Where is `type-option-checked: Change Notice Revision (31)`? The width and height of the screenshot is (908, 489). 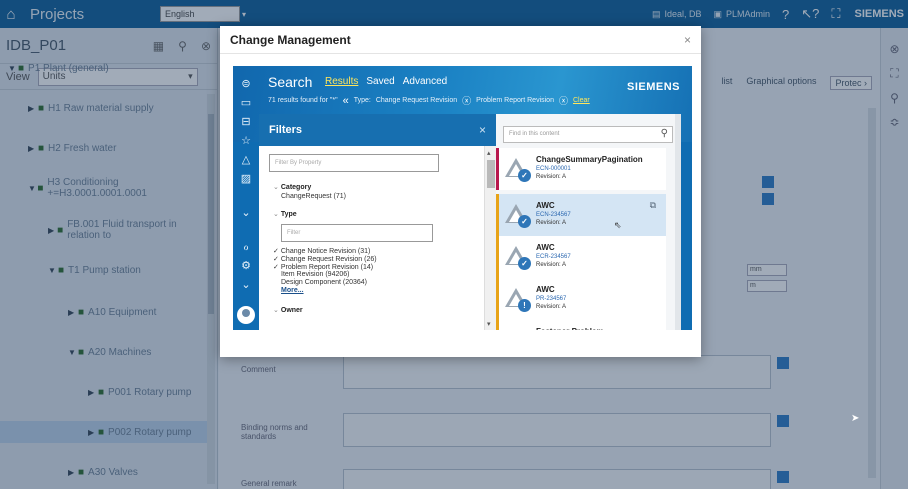
type-option-checked: Change Notice Revision (31) is located at coordinates (326, 251).